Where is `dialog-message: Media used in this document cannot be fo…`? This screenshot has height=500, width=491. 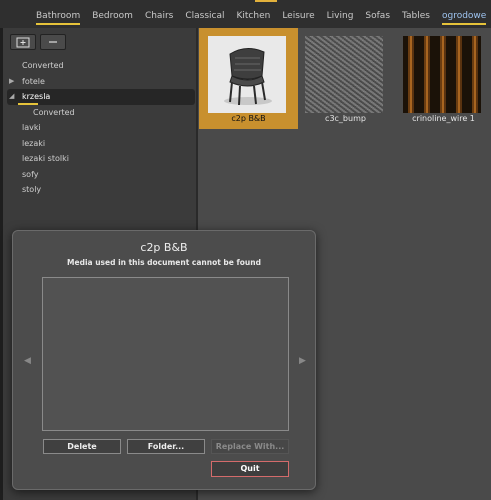 dialog-message: Media used in this document cannot be fo… is located at coordinates (164, 262).